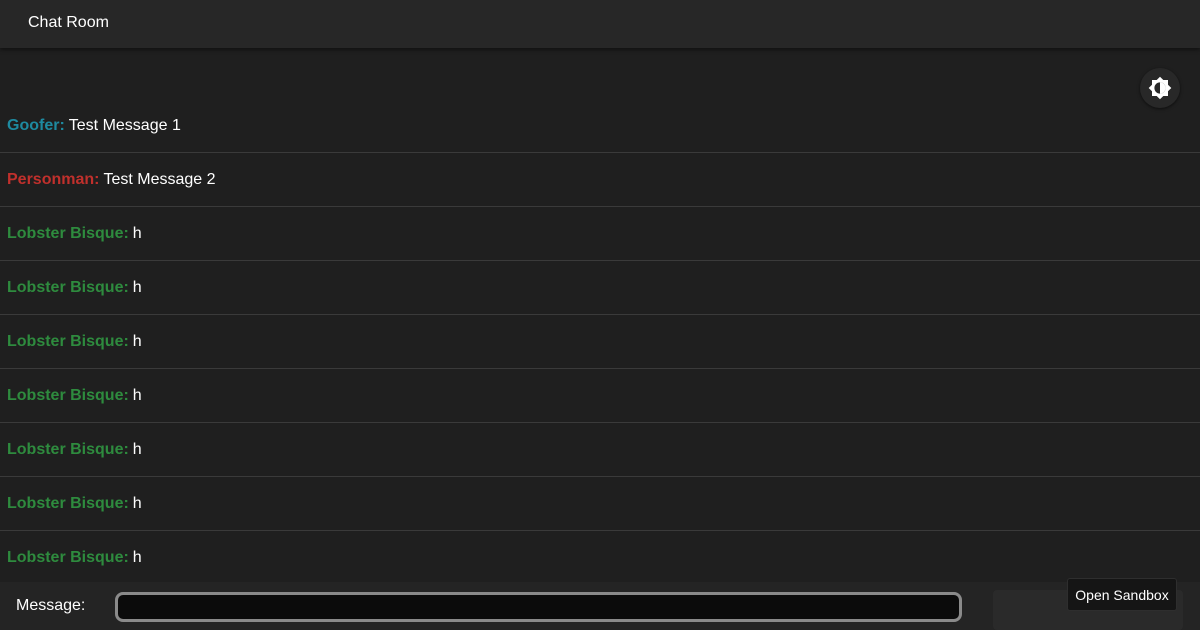 The image size is (1200, 630). What do you see at coordinates (600, 180) in the screenshot?
I see `list-item: Personman: Test Message 2` at bounding box center [600, 180].